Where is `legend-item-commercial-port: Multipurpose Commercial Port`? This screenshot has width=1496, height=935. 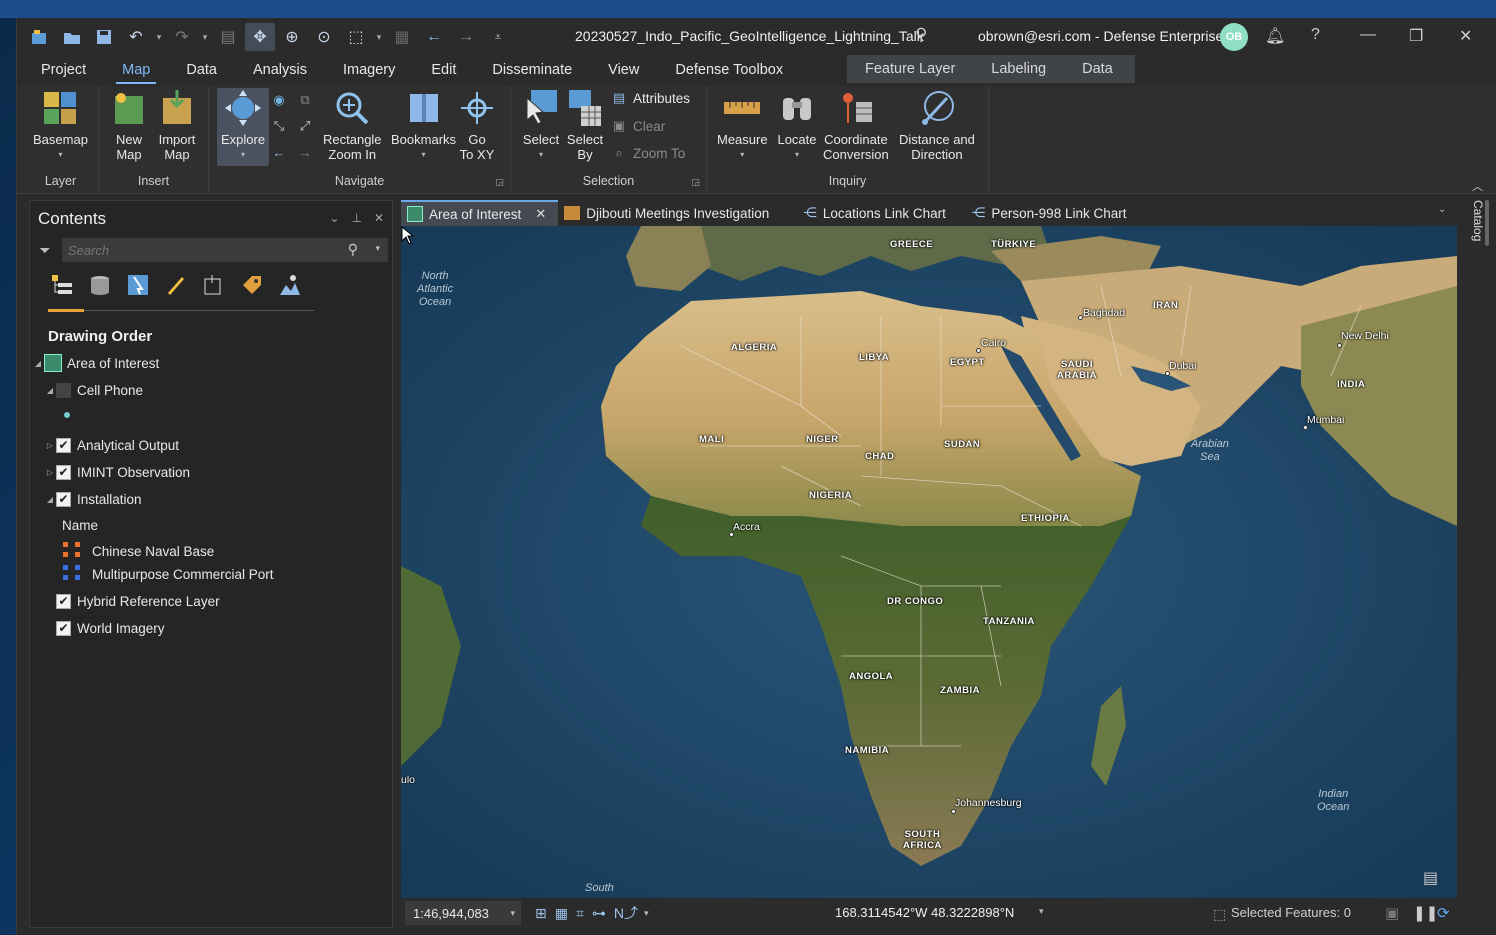 legend-item-commercial-port: Multipurpose Commercial Port is located at coordinates (168, 574).